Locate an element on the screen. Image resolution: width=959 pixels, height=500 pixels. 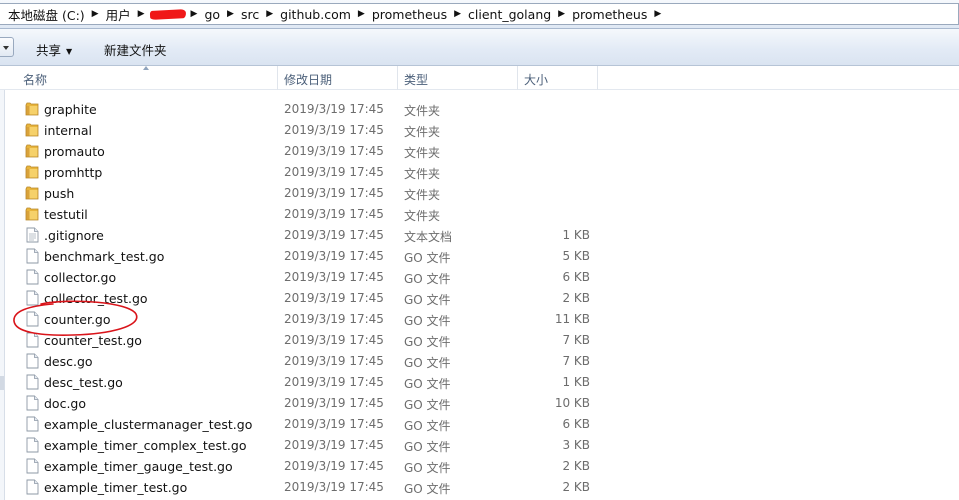
column-header-size: 大小 is located at coordinates (536, 79).